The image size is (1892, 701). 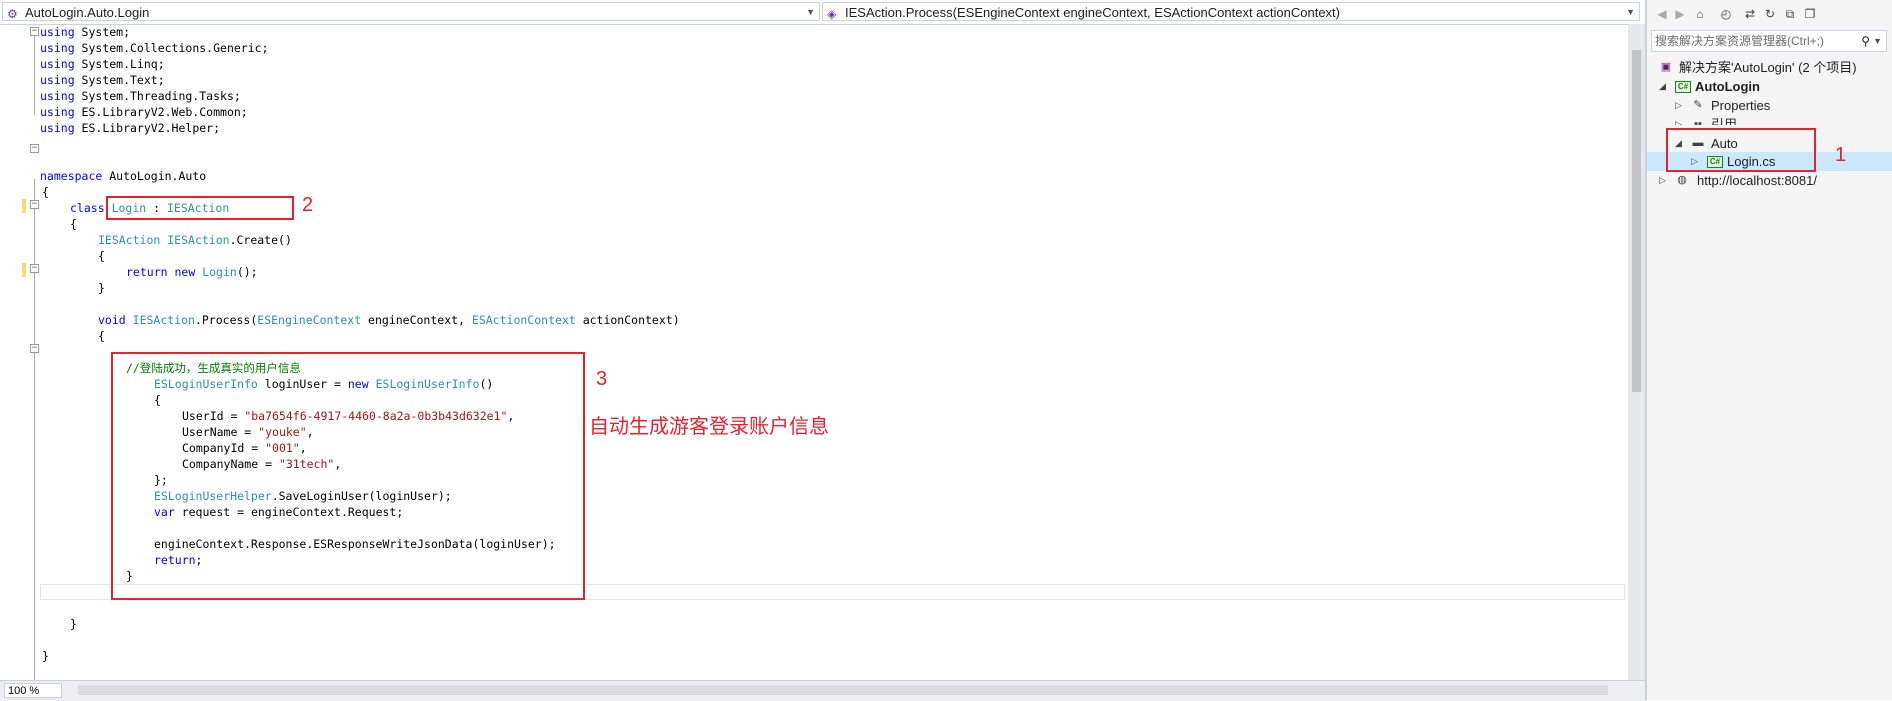 I want to click on solution-explorer-toolbar: ◀ ▶ ⌂ ◴ ⇄ ↻ ⧉ ❐, so click(x=1769, y=15).